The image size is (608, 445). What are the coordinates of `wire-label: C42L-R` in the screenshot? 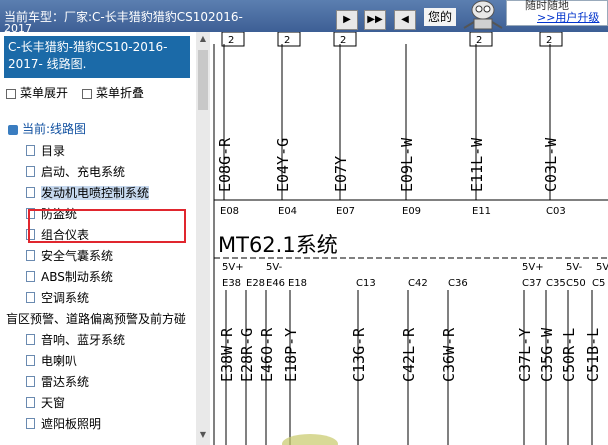 It's located at (409, 354).